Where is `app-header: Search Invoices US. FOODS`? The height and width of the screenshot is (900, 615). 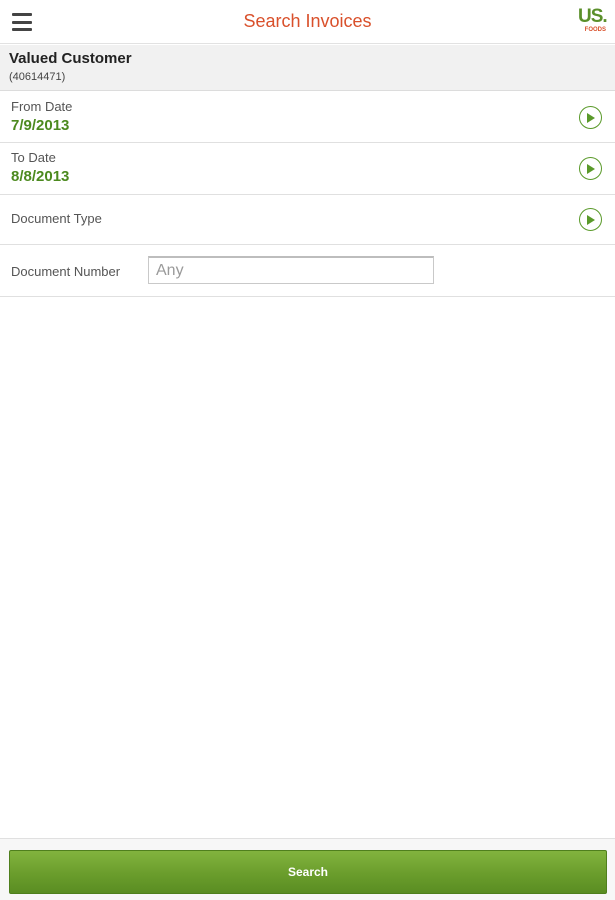
app-header: Search Invoices US. FOODS is located at coordinates (307, 22).